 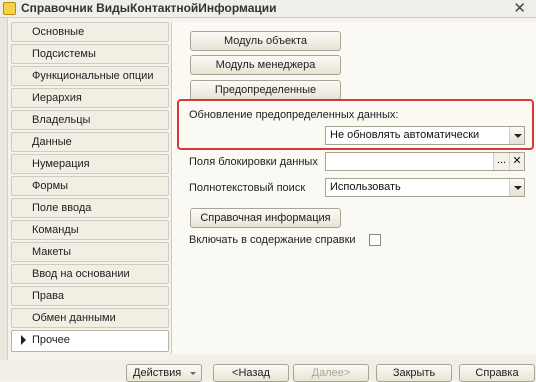 I want to click on object-module-button: Модуль объекта, so click(x=265, y=41).